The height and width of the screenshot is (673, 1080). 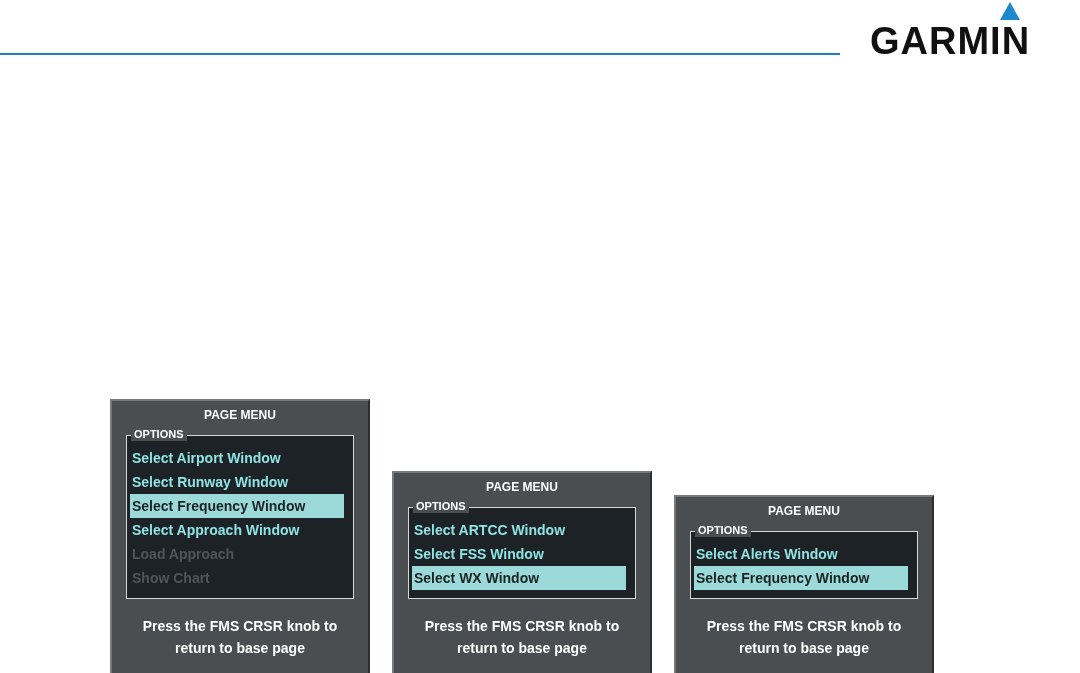 What do you see at coordinates (801, 554) in the screenshot?
I see `menu-item: Select Alerts Window` at bounding box center [801, 554].